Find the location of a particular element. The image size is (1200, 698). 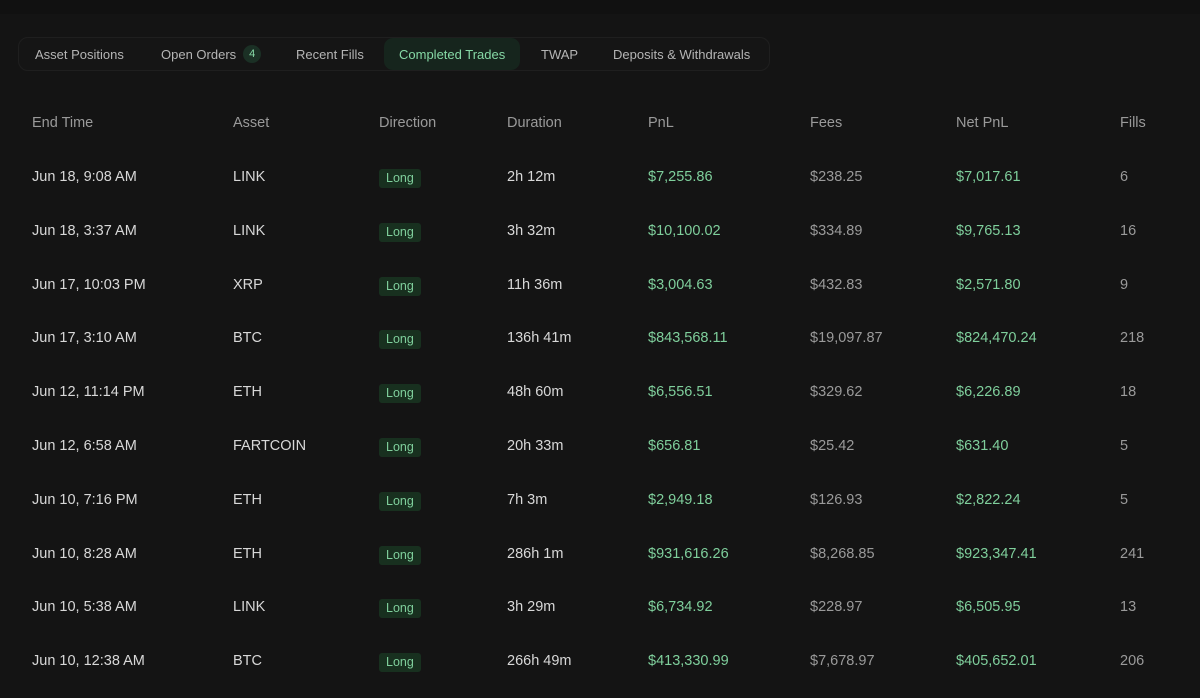

tab-open-orders: Open Orders 4 is located at coordinates (211, 54).